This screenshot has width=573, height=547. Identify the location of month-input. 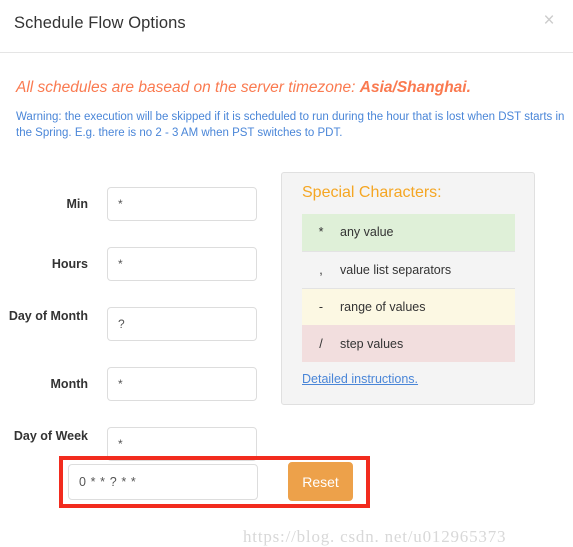
(182, 384).